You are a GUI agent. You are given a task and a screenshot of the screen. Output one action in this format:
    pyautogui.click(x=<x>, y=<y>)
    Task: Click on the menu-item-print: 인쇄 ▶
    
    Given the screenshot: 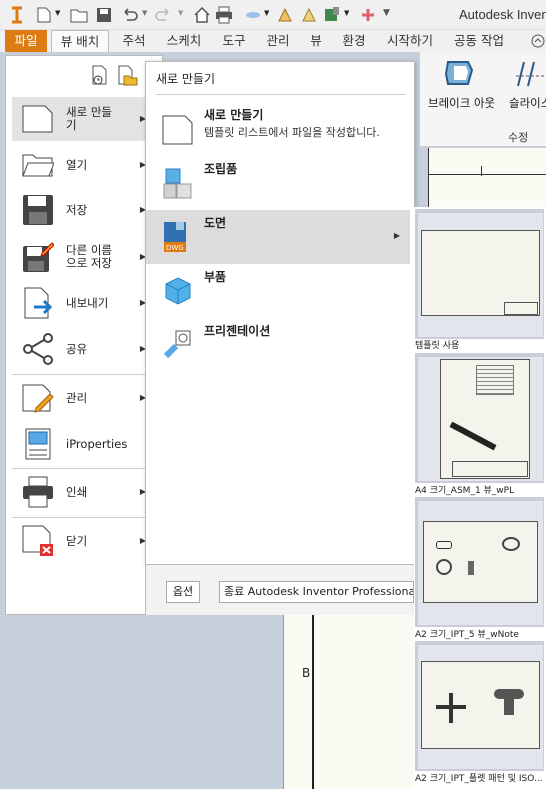 What is the action you would take?
    pyautogui.click(x=85, y=492)
    